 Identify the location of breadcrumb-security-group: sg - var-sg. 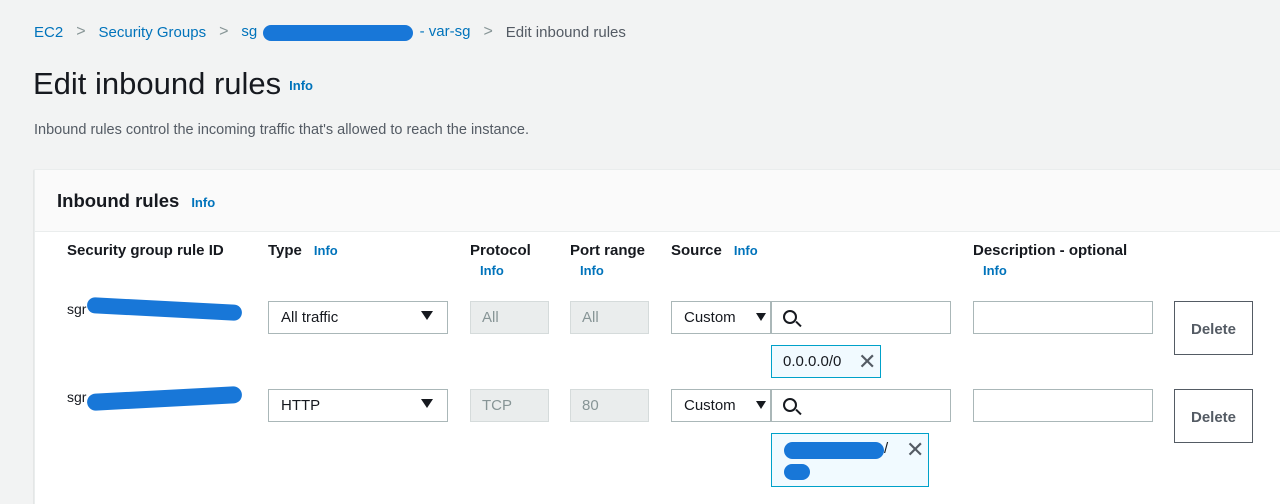
(356, 32).